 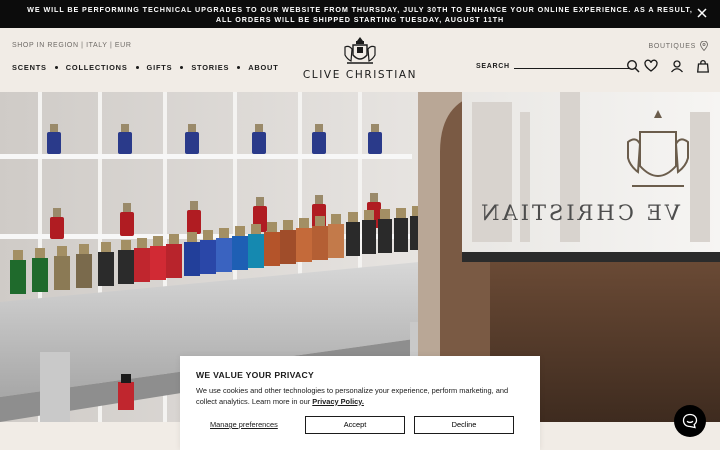 What do you see at coordinates (360, 75) in the screenshot?
I see `logo-text: CLIVE CHRISTIAN` at bounding box center [360, 75].